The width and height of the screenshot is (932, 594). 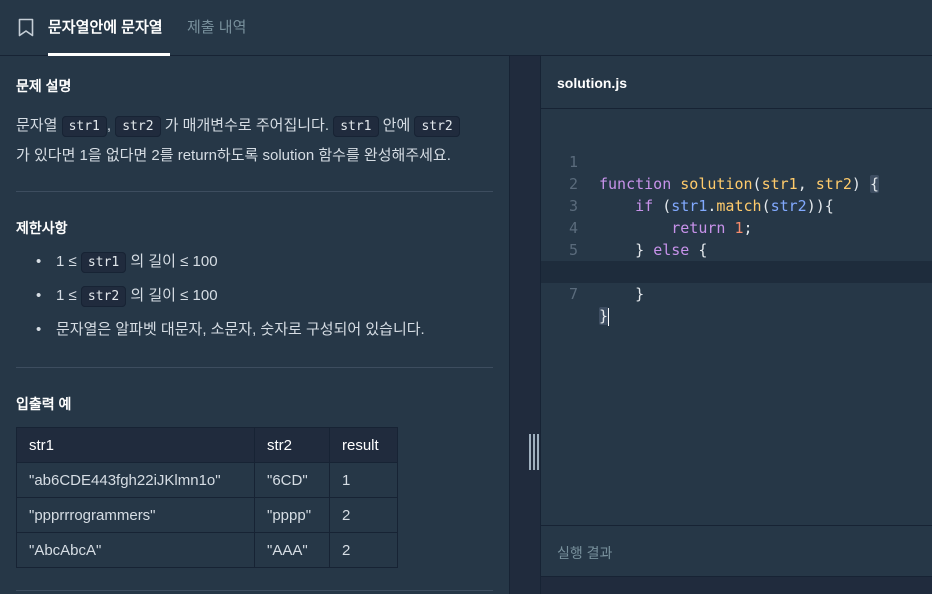 I want to click on table-row: "ppprrrogrammers" "pppp" 2, so click(x=207, y=515).